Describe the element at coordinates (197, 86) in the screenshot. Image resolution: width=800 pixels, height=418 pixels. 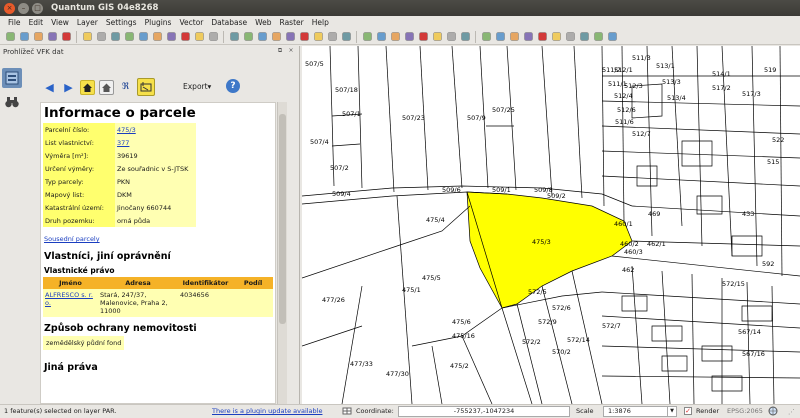
I see `export-menu-button: Export▾` at that location.